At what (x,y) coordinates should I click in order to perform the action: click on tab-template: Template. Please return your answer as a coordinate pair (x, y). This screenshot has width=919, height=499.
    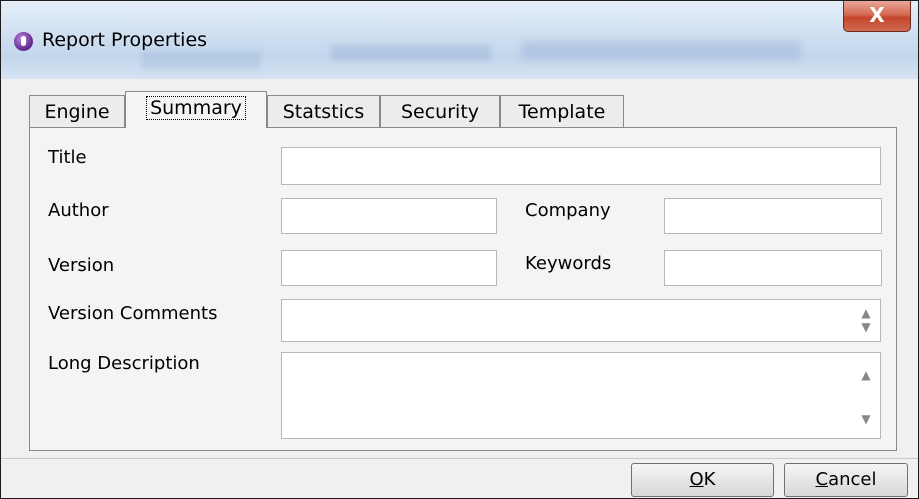
    Looking at the image, I should click on (562, 111).